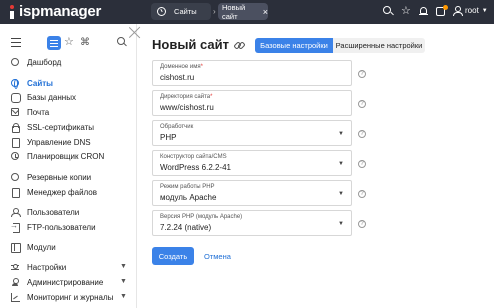 This screenshot has width=494, height=308. What do you see at coordinates (16, 43) in the screenshot?
I see `hamburger-menu-icon` at bounding box center [16, 43].